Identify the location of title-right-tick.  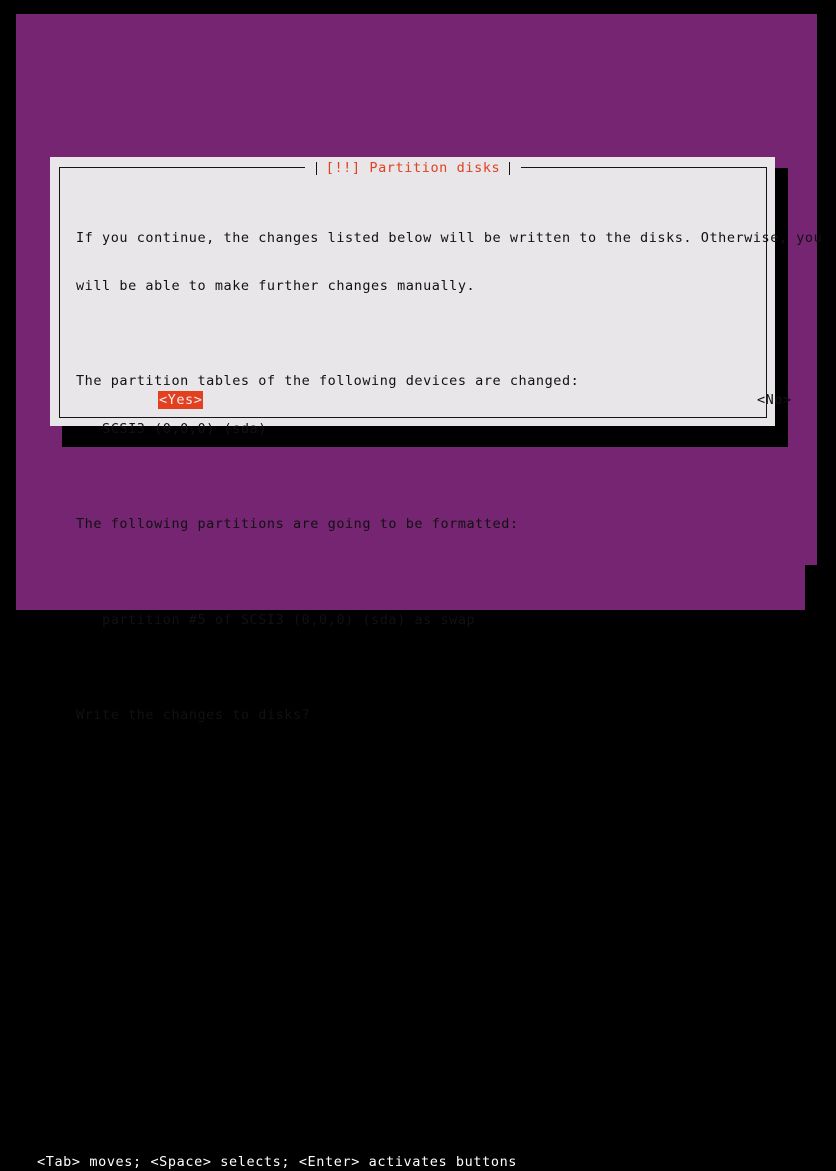
(510, 168).